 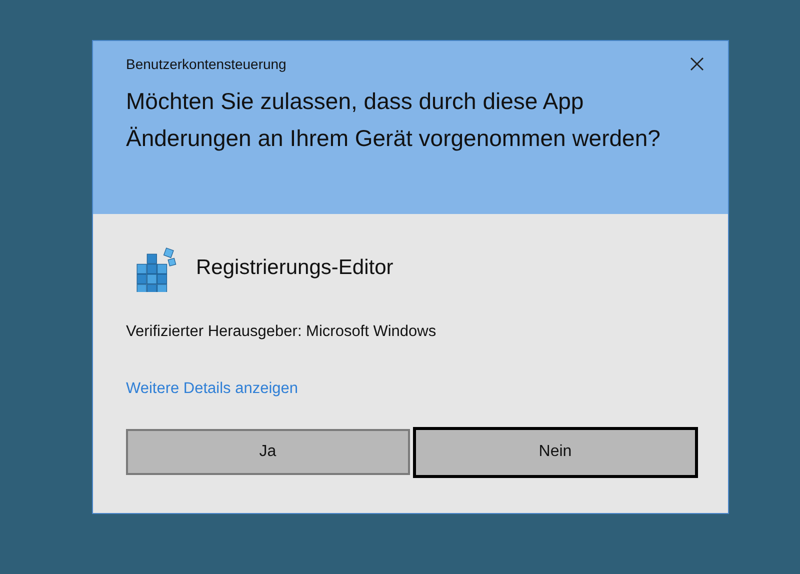 I want to click on window-title: Benutzerkontensteuerung, so click(x=206, y=64).